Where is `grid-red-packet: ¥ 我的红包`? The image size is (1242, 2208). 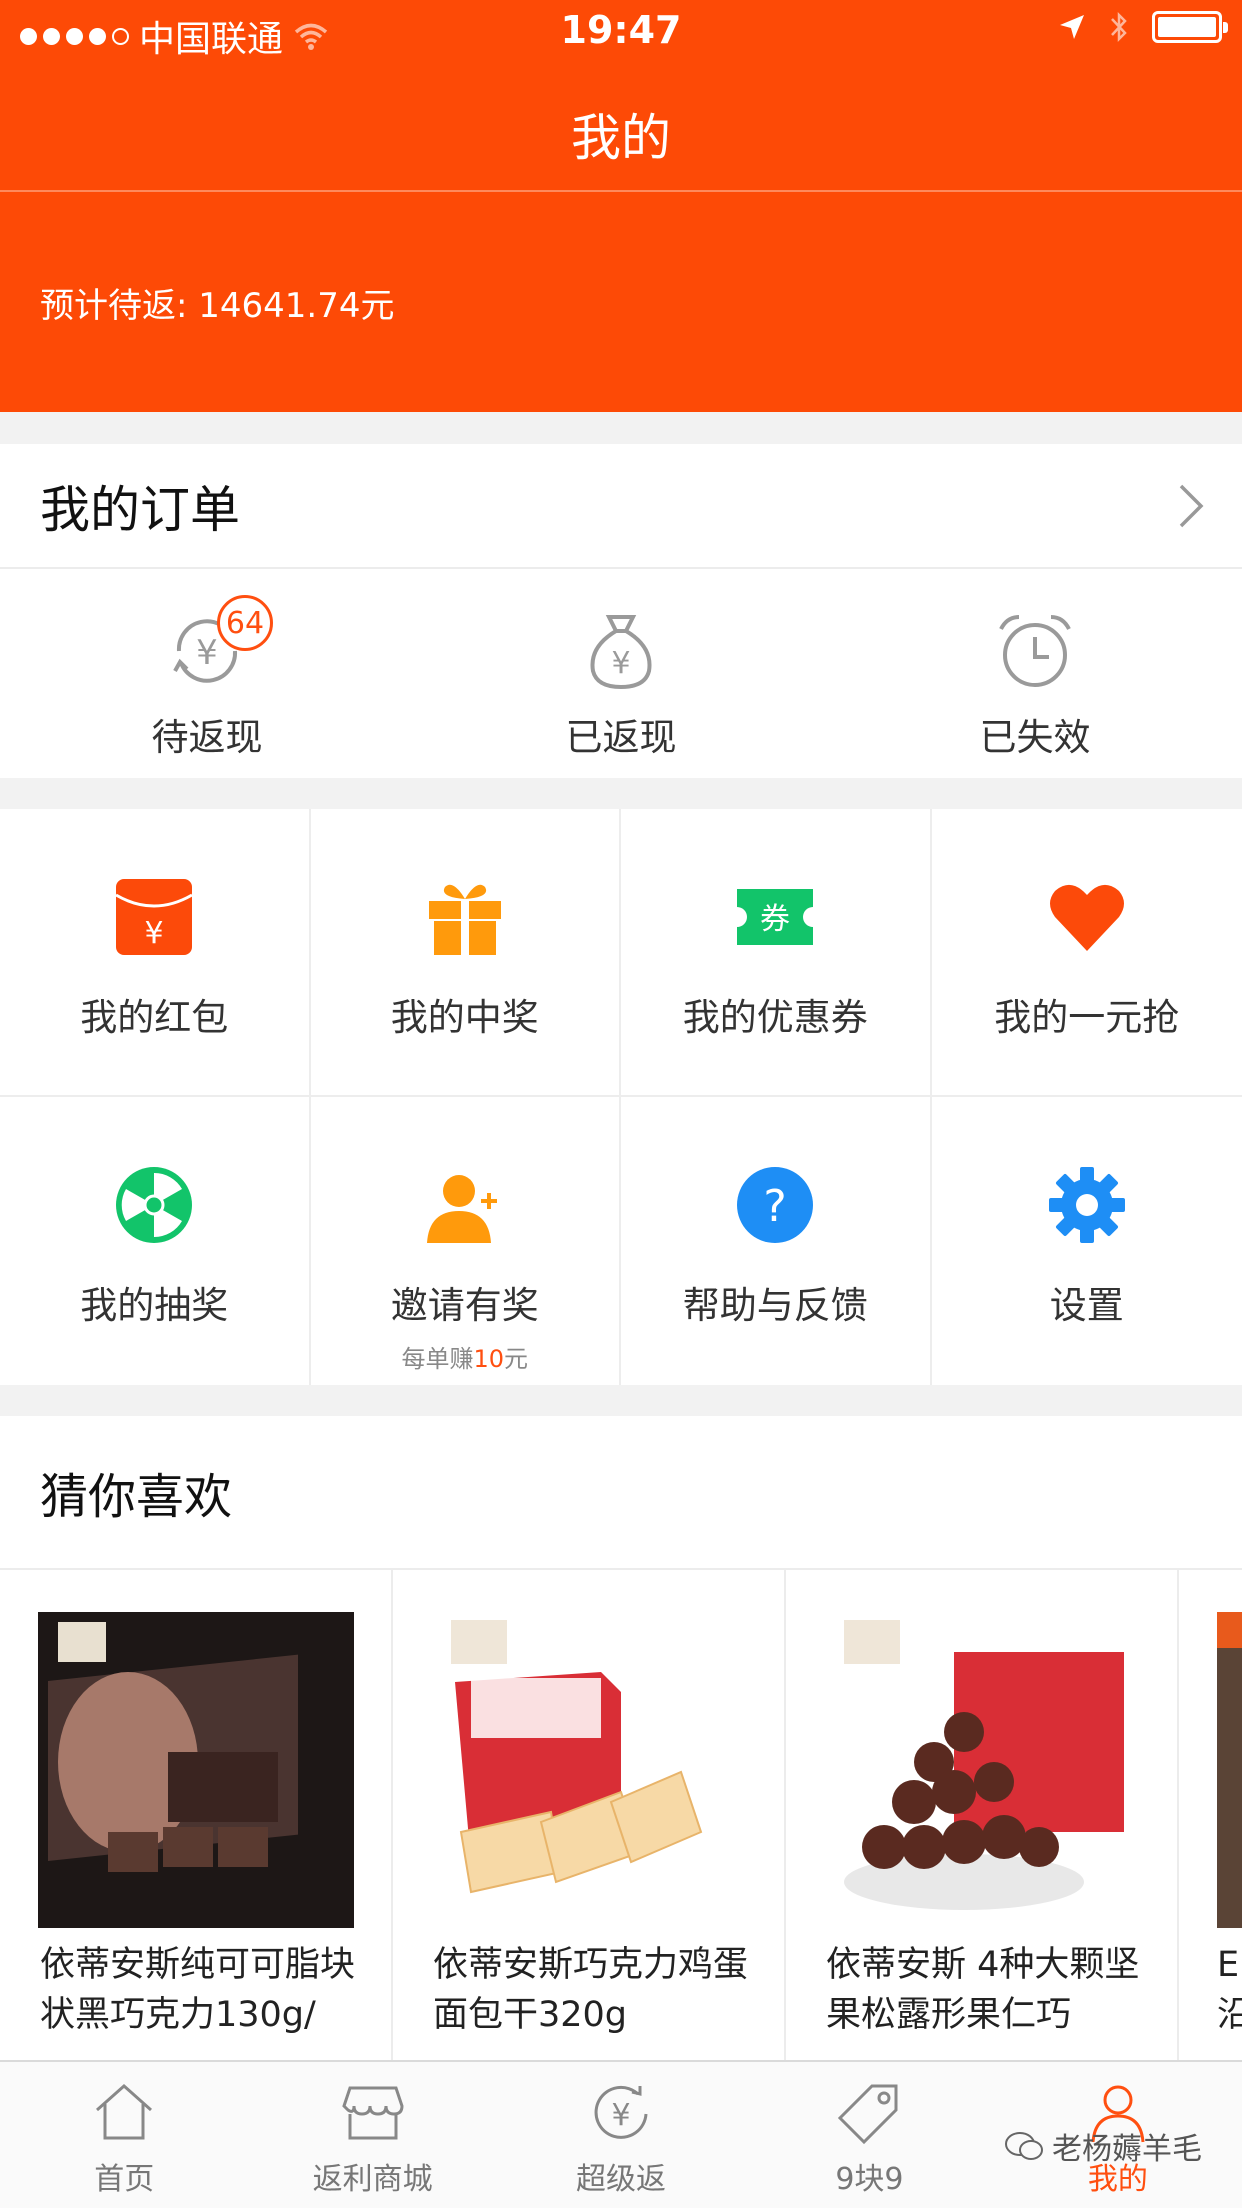 grid-red-packet: ¥ 我的红包 is located at coordinates (155, 953).